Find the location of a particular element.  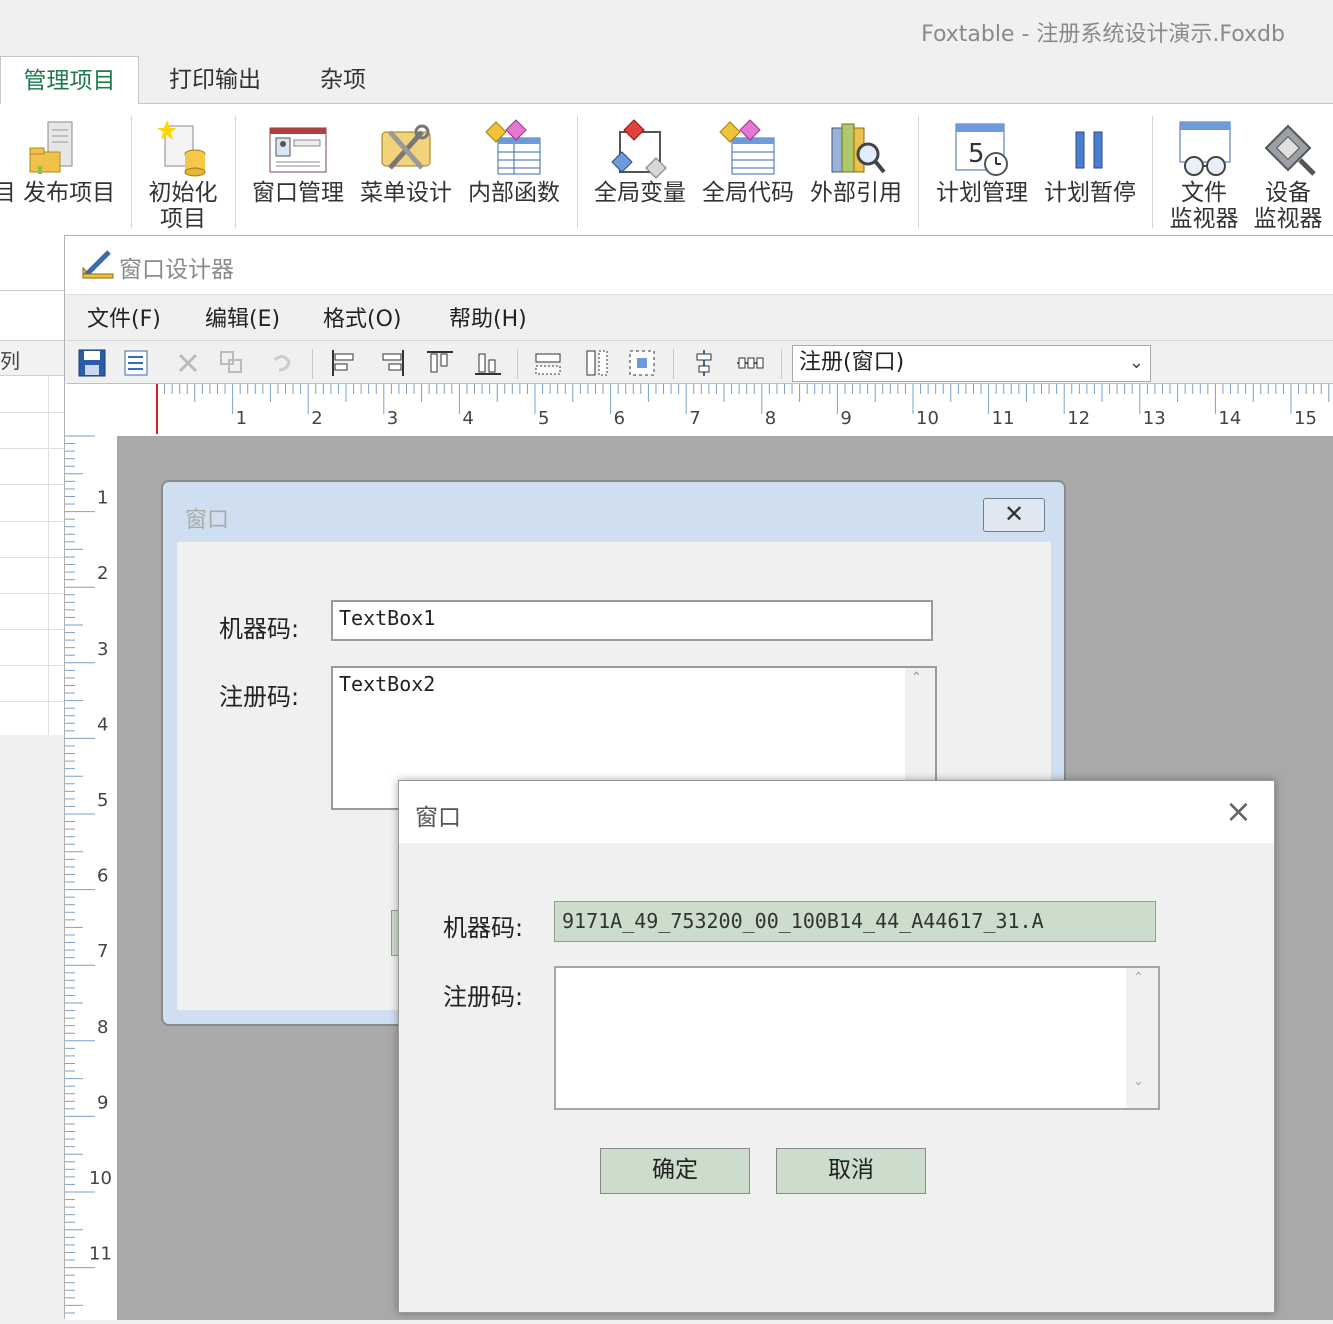

machine-code-label: 机器码: is located at coordinates (483, 928).